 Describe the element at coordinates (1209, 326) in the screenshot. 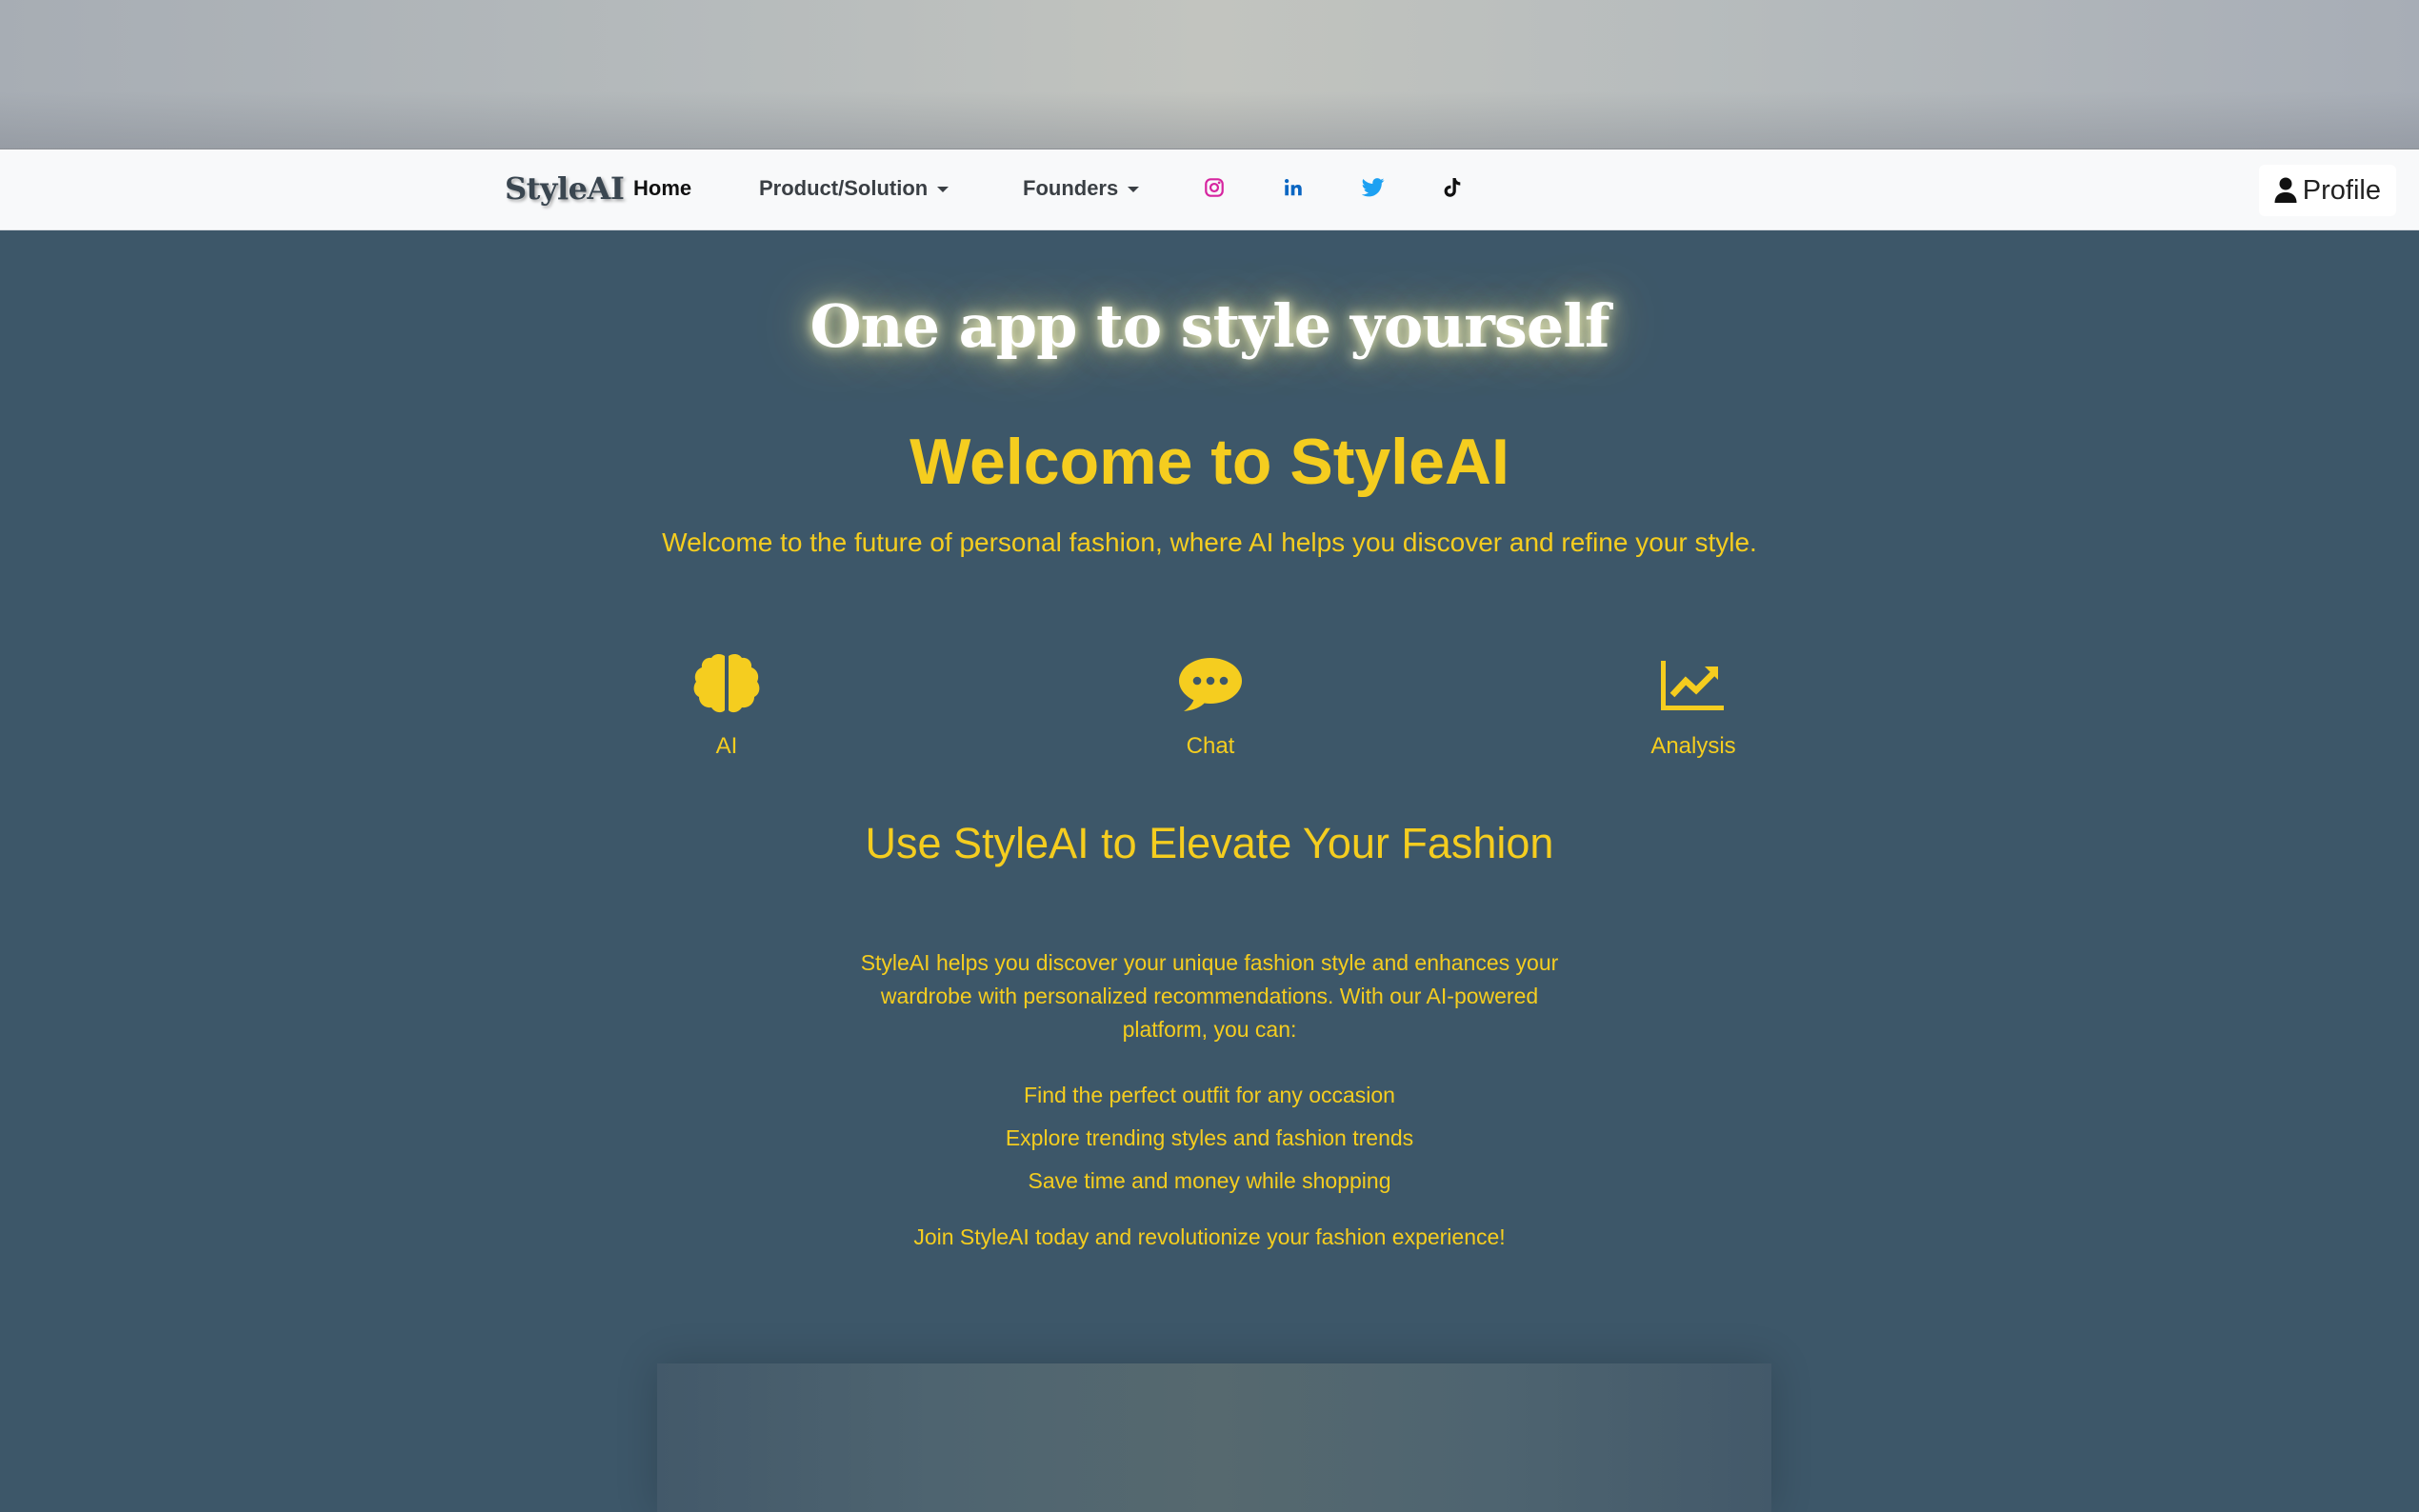

I see `hero-tagline: One app to style yourself` at that location.